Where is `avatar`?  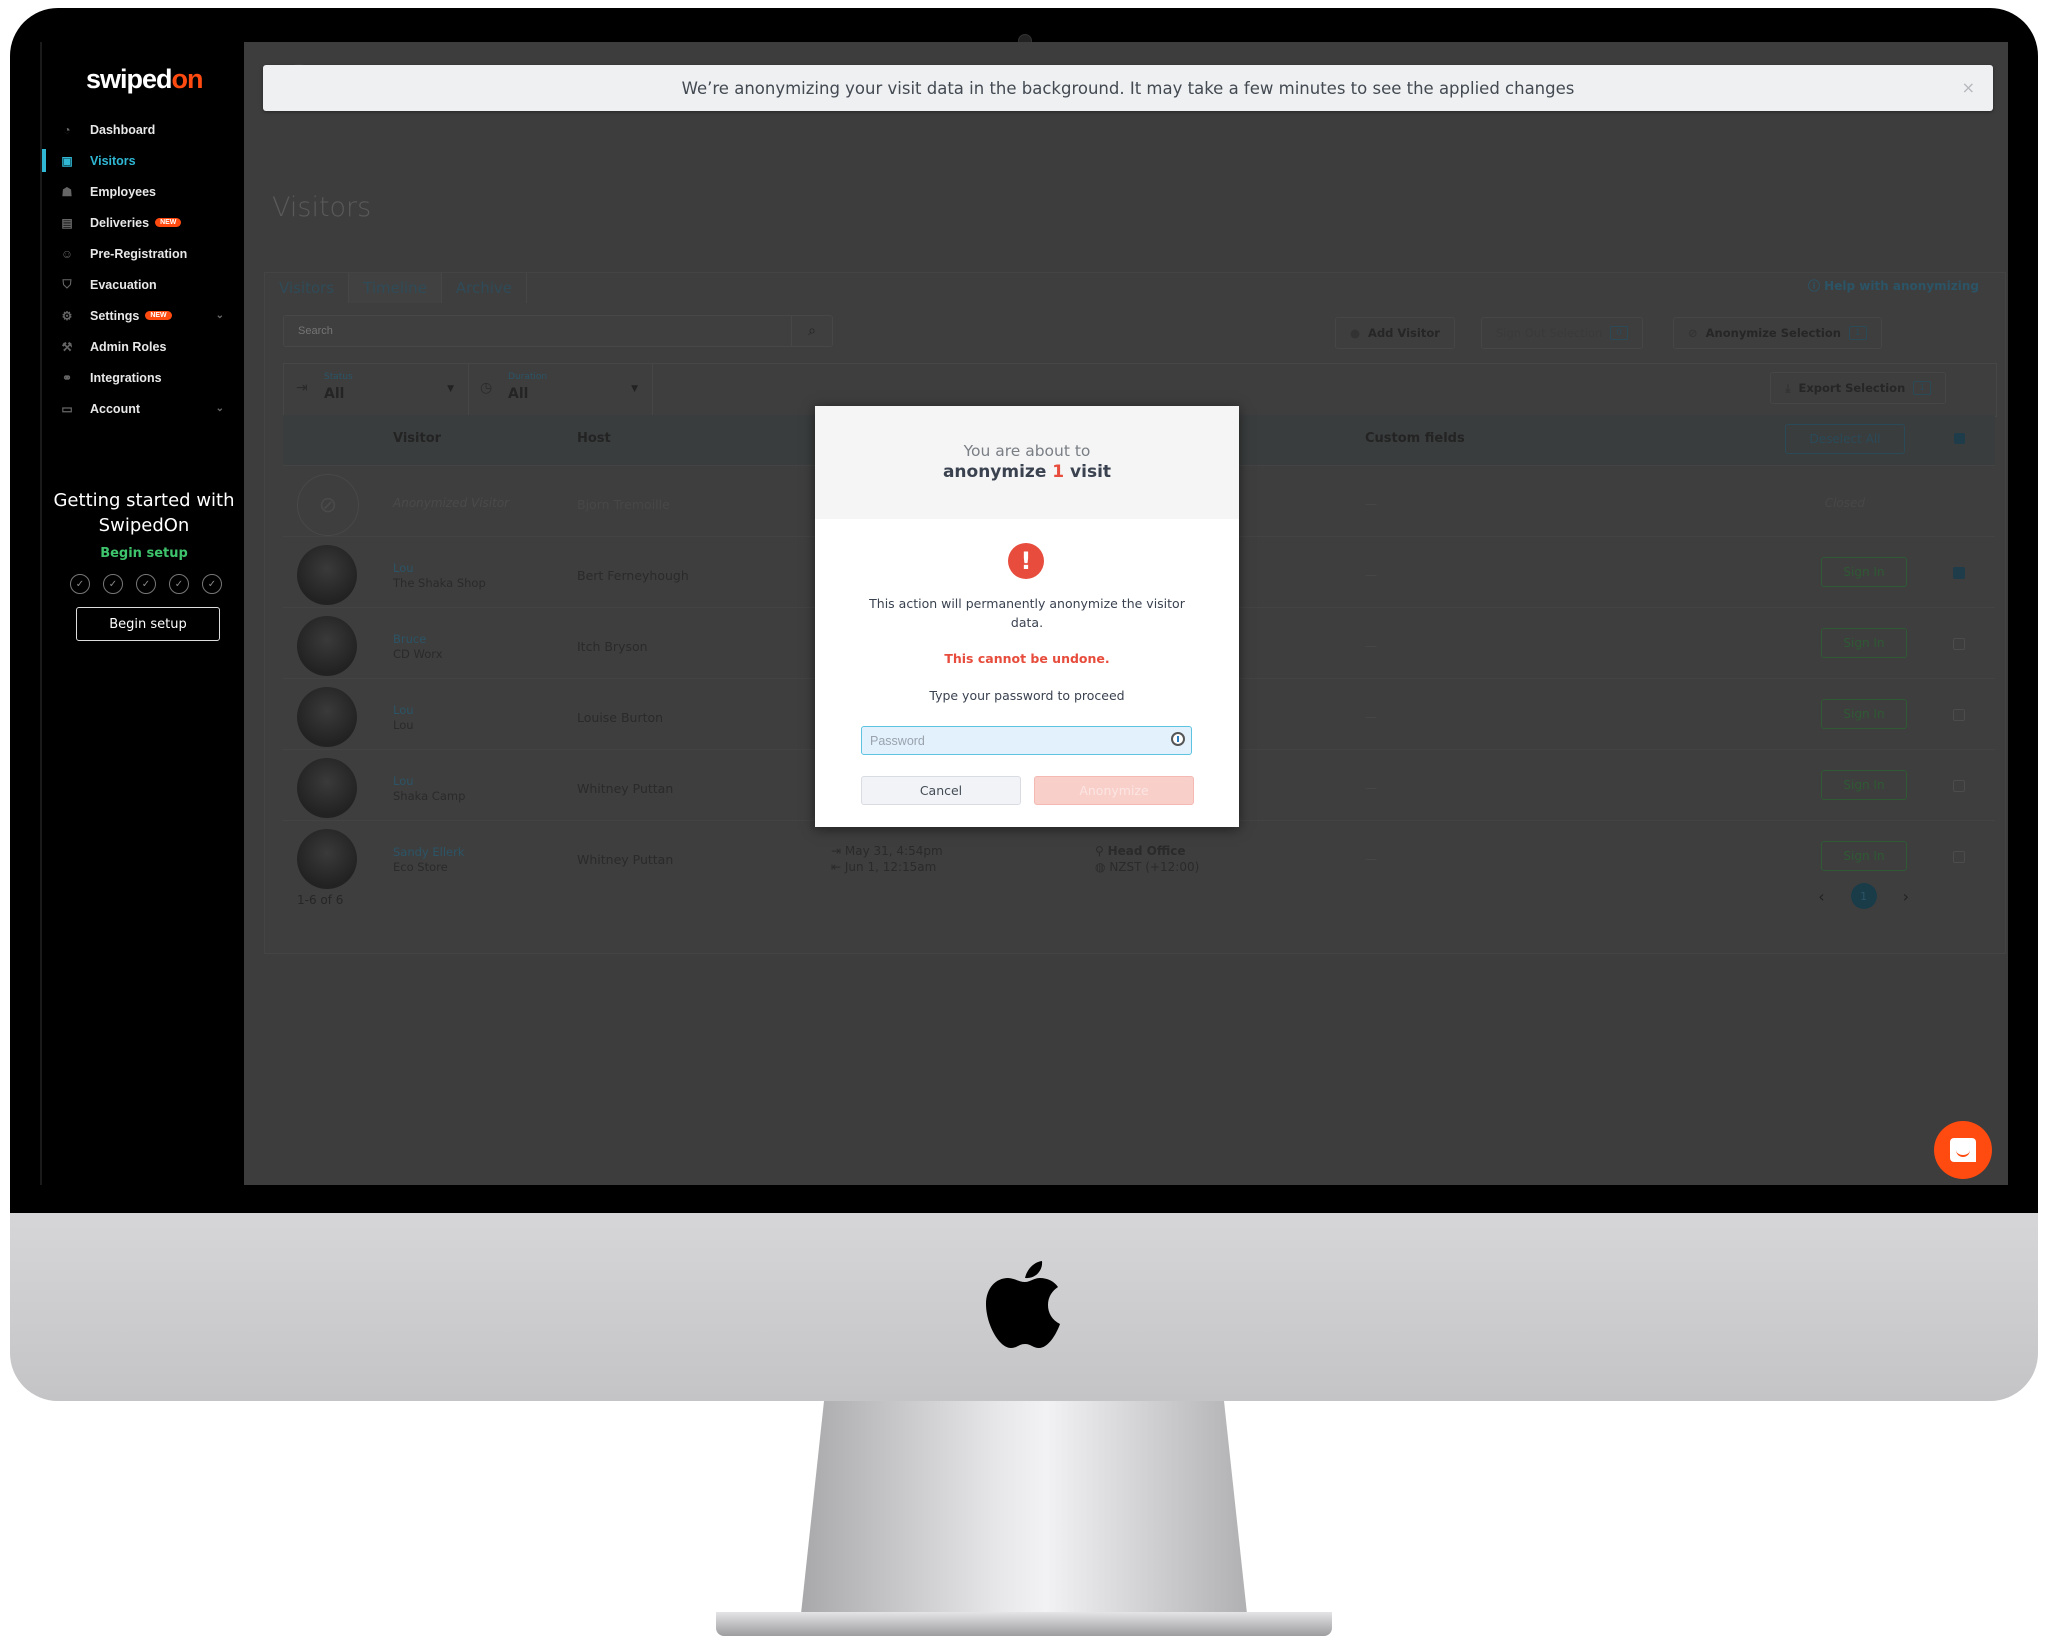 avatar is located at coordinates (327, 646).